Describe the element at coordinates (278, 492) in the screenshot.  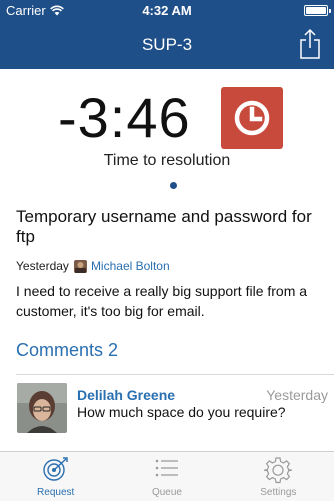
I see `tab-settings-label: Settings` at that location.